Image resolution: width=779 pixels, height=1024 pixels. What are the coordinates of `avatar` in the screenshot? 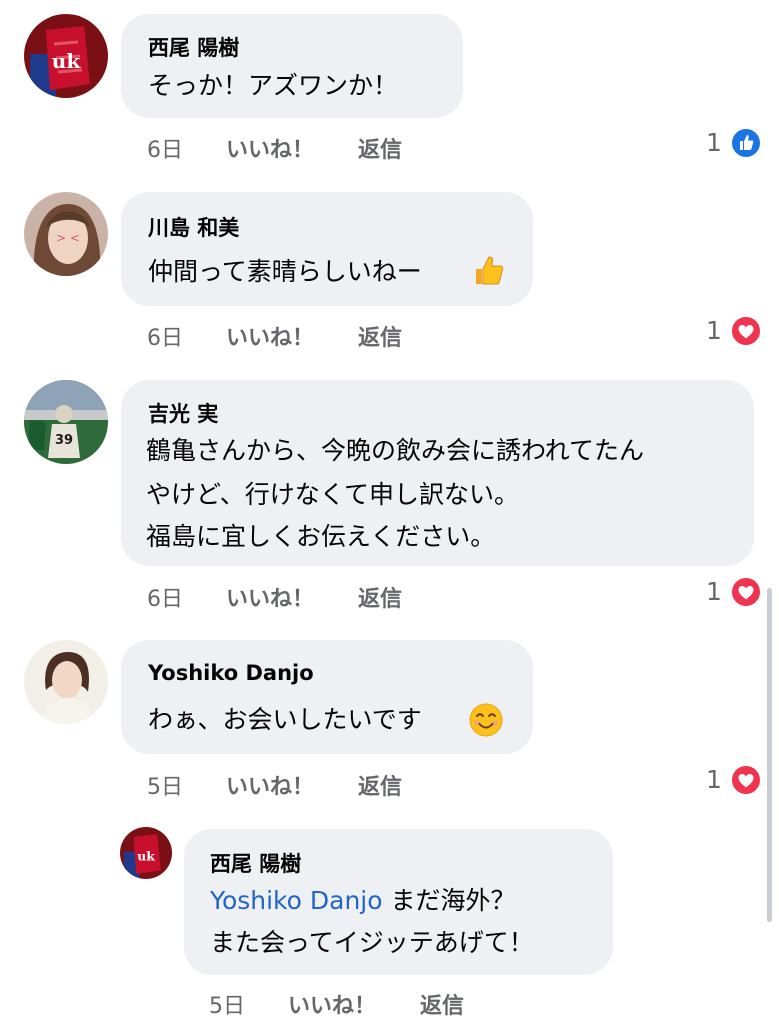 It's located at (66, 682).